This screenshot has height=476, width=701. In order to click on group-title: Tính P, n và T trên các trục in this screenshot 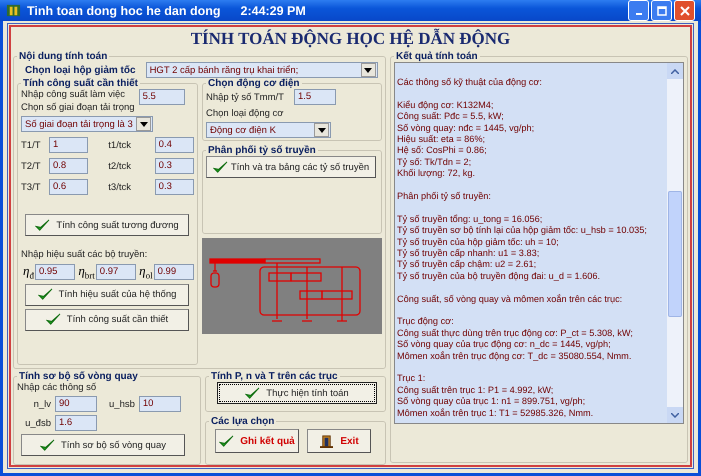, I will do `click(274, 376)`.